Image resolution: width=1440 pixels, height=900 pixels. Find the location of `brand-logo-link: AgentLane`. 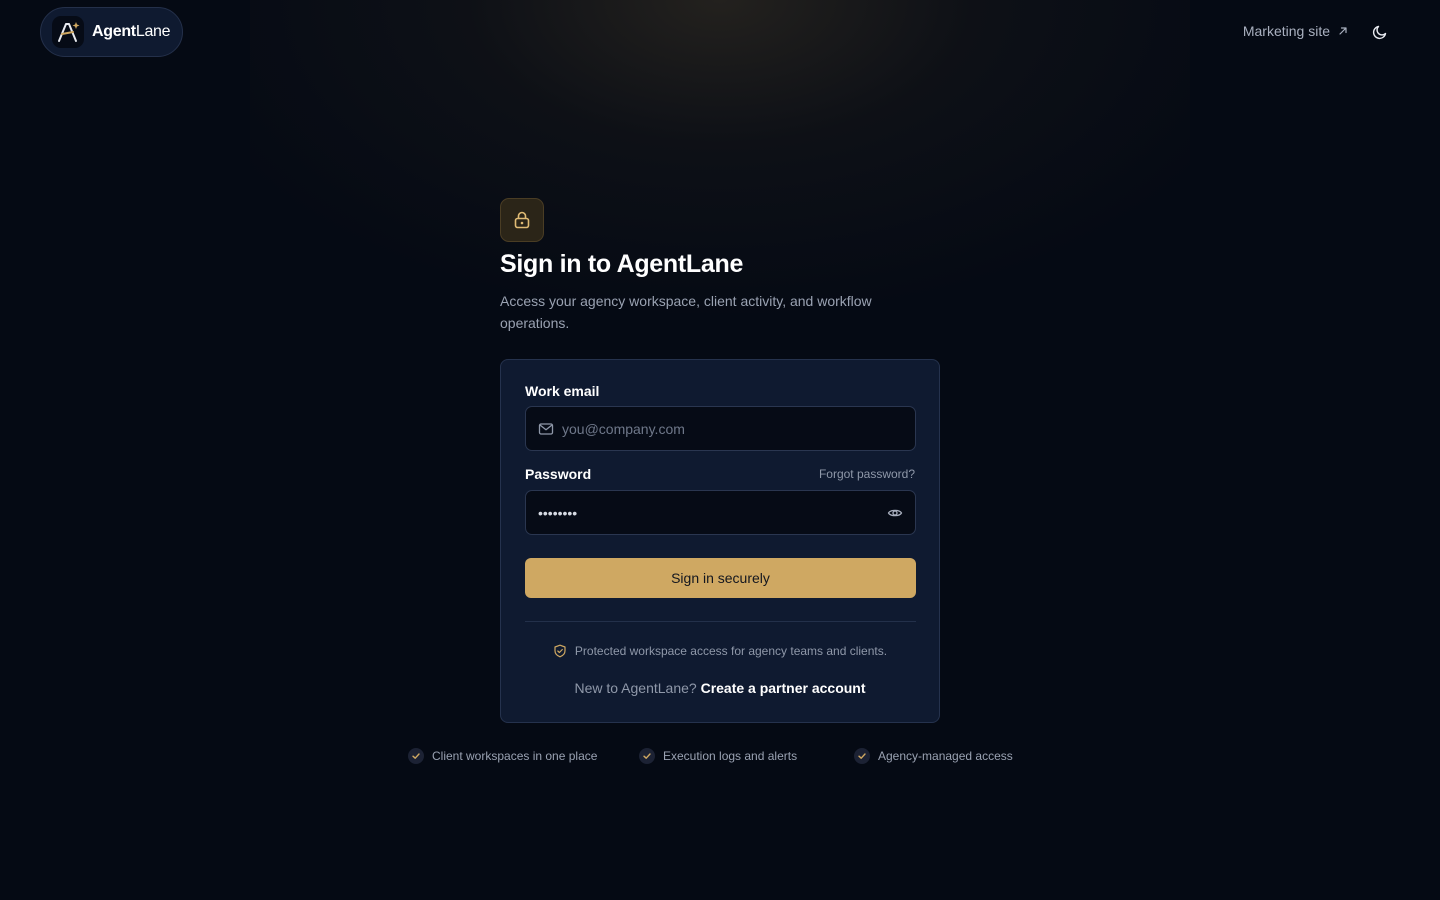

brand-logo-link: AgentLane is located at coordinates (111, 32).